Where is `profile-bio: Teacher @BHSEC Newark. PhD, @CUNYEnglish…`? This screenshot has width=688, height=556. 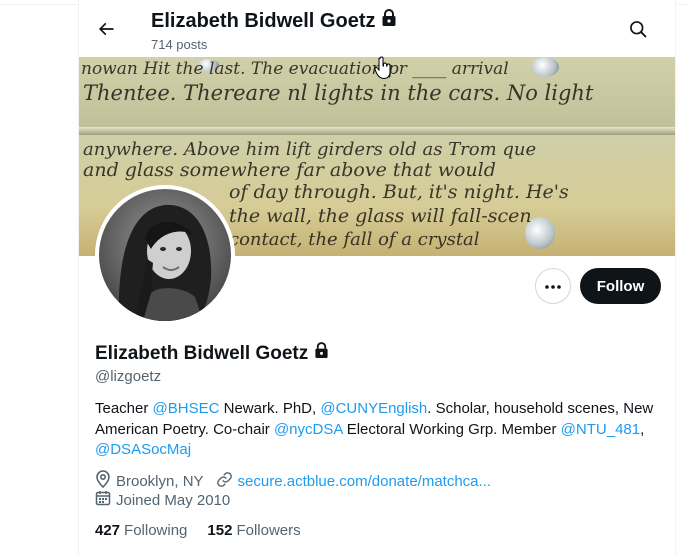
profile-bio: Teacher @BHSEC Newark. PhD, @CUNYEnglish… is located at coordinates (378, 430).